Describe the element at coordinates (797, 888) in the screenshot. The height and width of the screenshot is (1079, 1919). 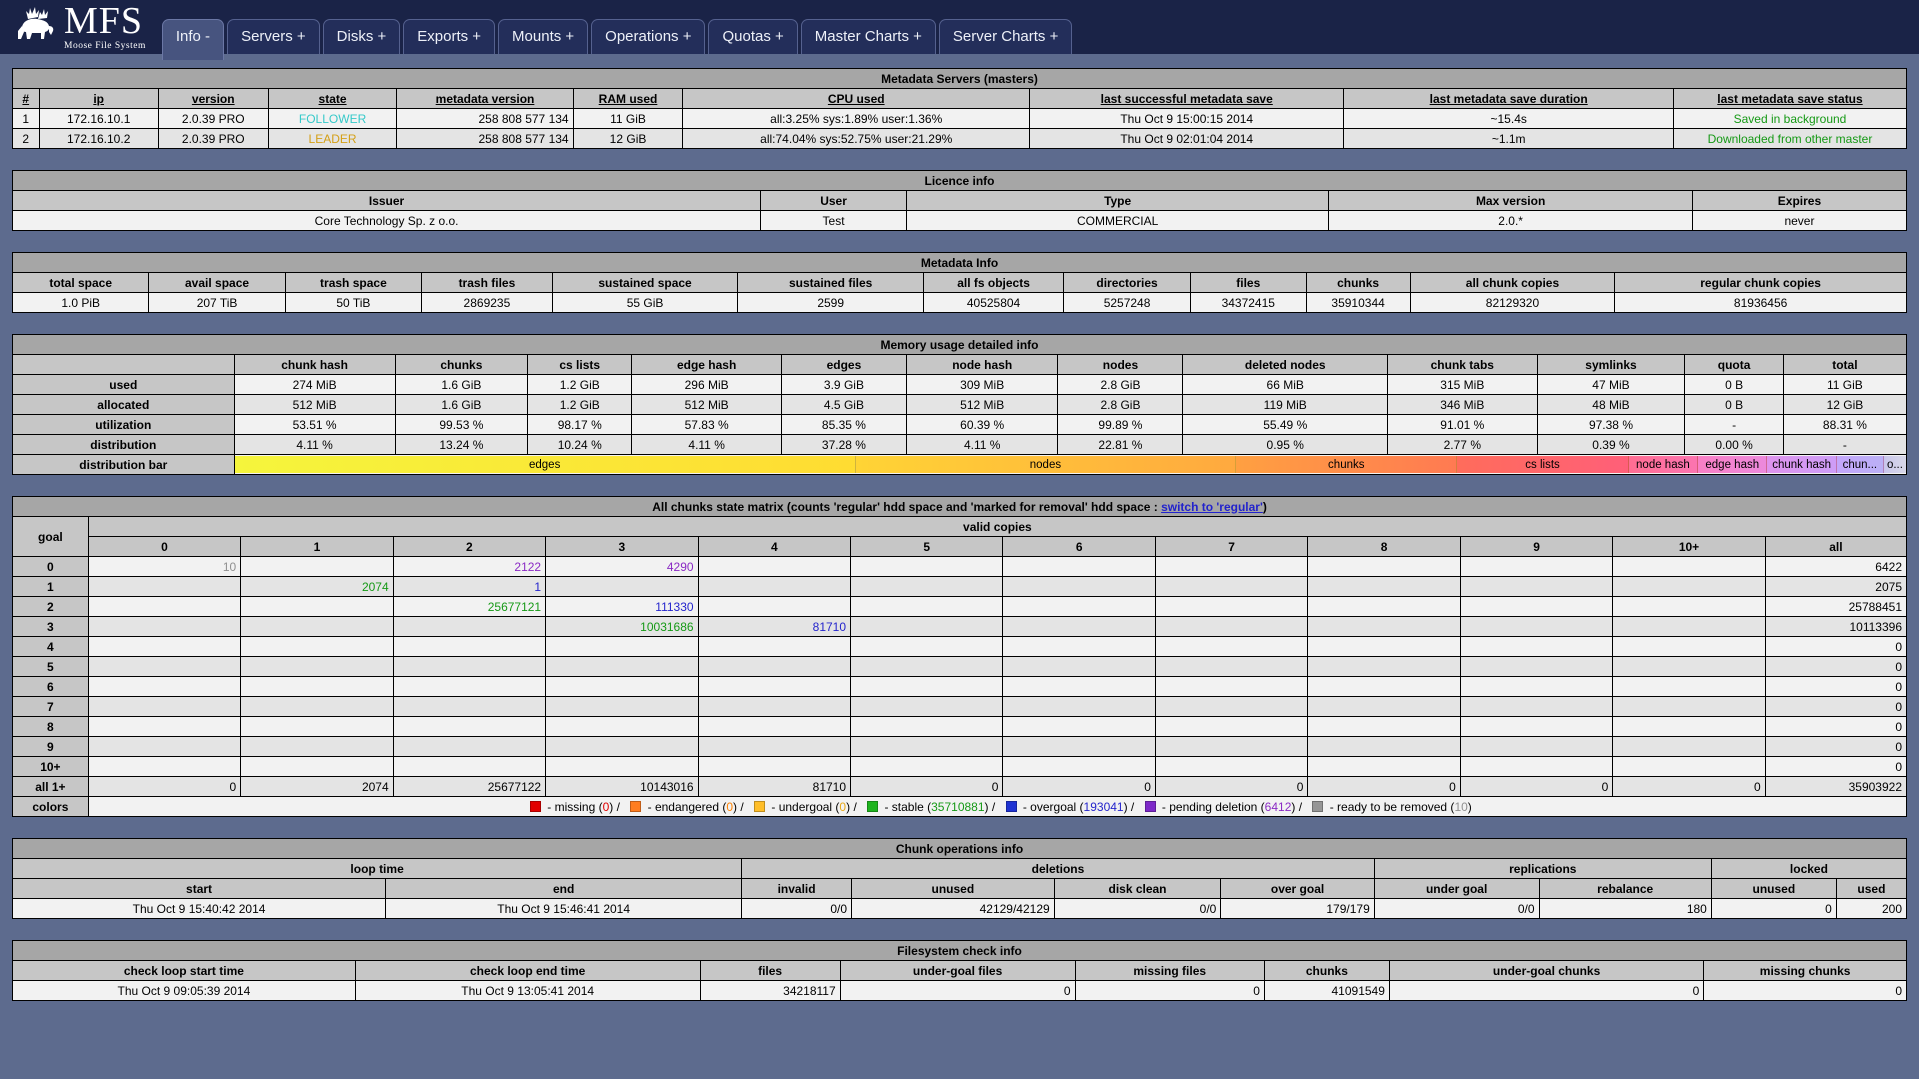
I see `col-header: invalid` at that location.